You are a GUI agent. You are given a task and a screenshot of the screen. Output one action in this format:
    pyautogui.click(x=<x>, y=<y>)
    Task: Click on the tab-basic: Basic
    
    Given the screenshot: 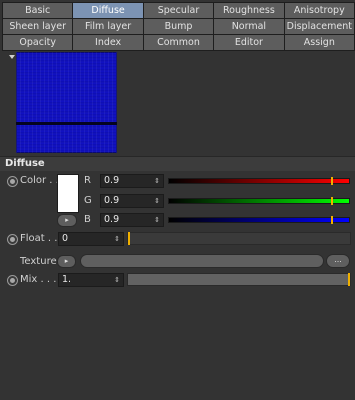 What is the action you would take?
    pyautogui.click(x=38, y=10)
    